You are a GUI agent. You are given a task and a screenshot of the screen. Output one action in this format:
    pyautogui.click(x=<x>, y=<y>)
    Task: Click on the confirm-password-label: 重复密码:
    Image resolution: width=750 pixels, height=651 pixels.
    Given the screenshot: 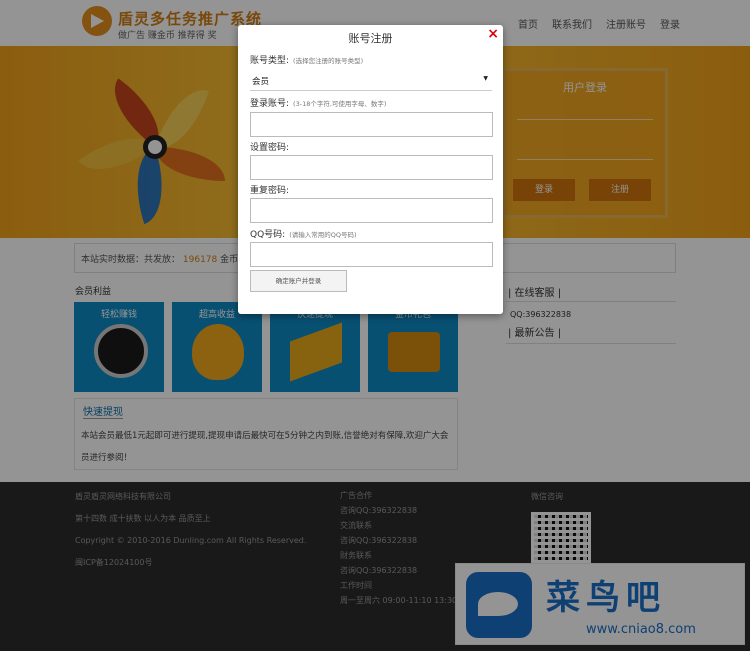 What is the action you would take?
    pyautogui.click(x=270, y=191)
    